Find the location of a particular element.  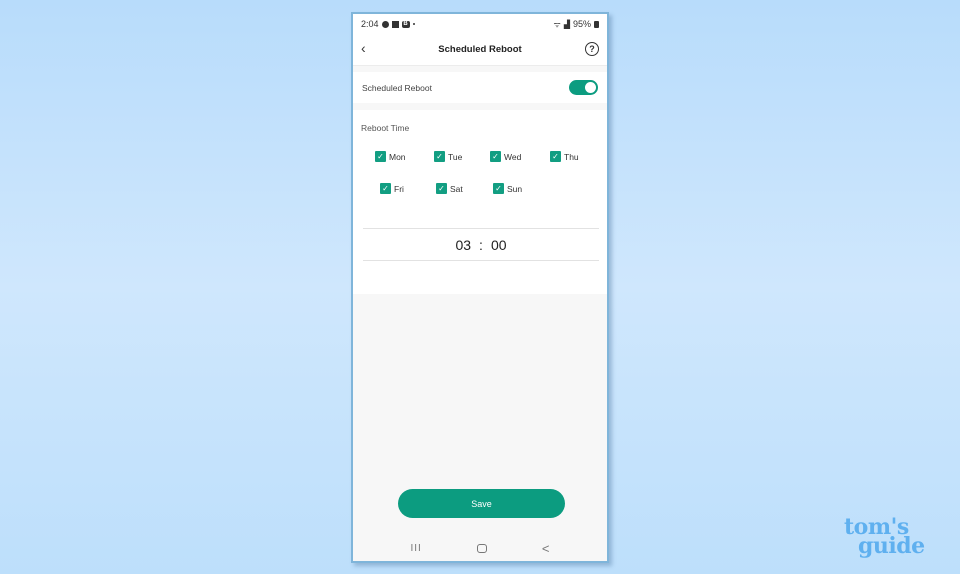

day-checkbox-sat: ✓ Sat is located at coordinates (449, 188).